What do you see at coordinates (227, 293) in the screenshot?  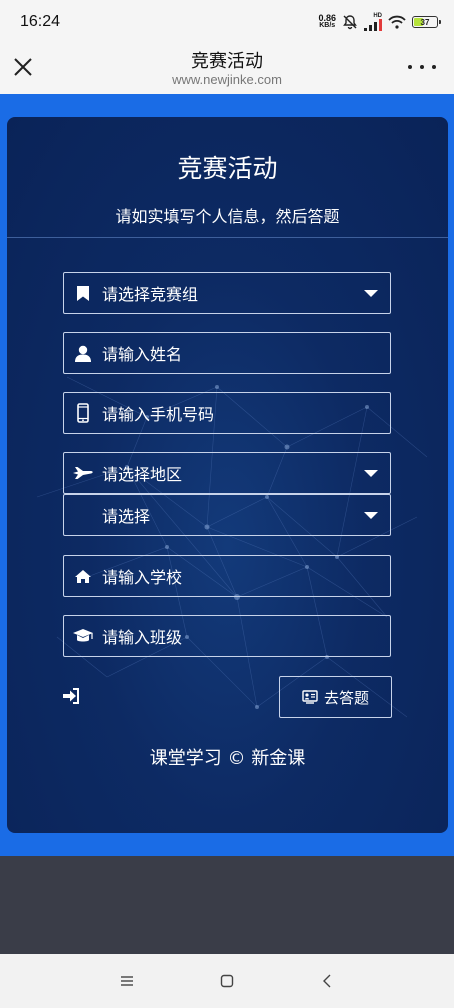 I see `competition-group-select: 请选择竞赛组` at bounding box center [227, 293].